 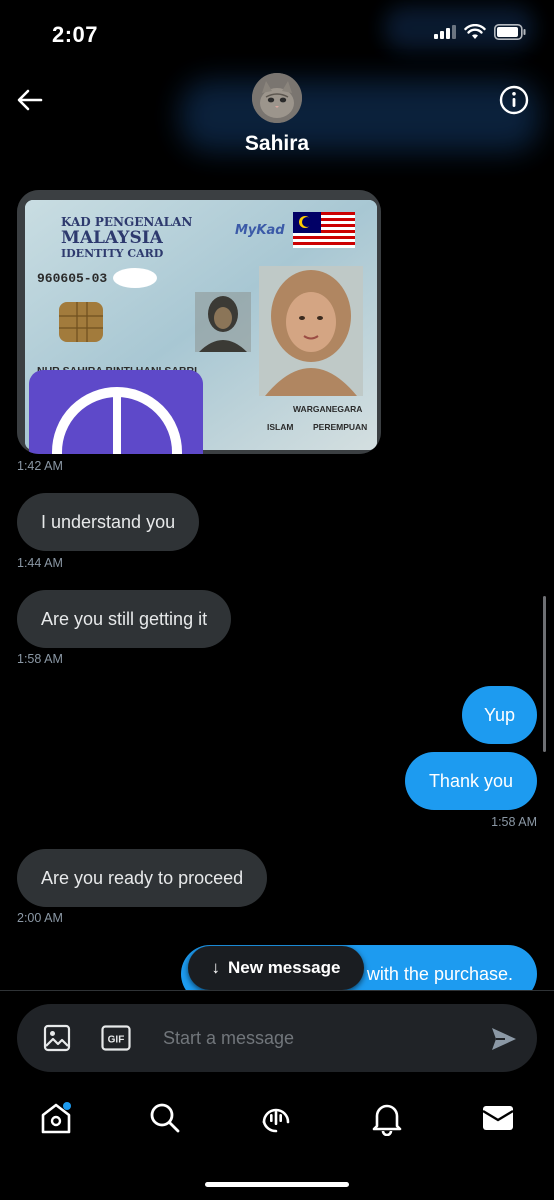 I want to click on message-input, so click(x=313, y=1038).